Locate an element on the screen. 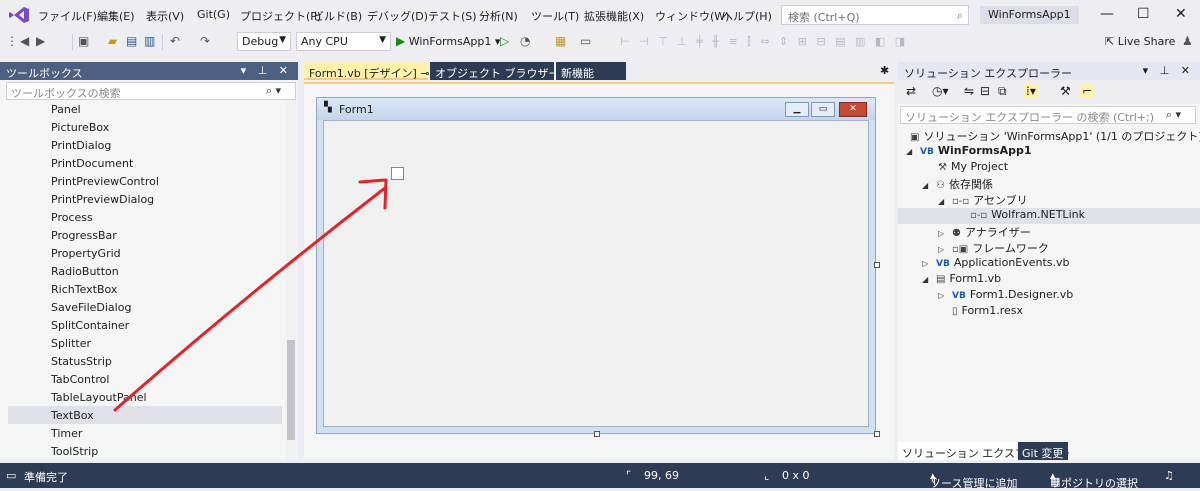  pin-icon: ⊸ is located at coordinates (424, 73).